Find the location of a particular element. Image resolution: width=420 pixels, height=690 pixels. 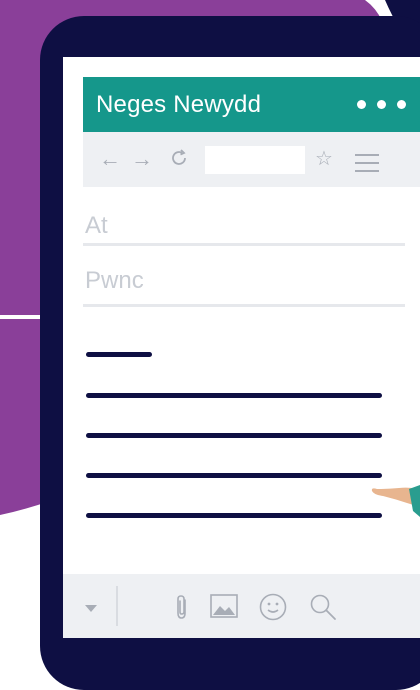

hand-illustration is located at coordinates (395, 501).